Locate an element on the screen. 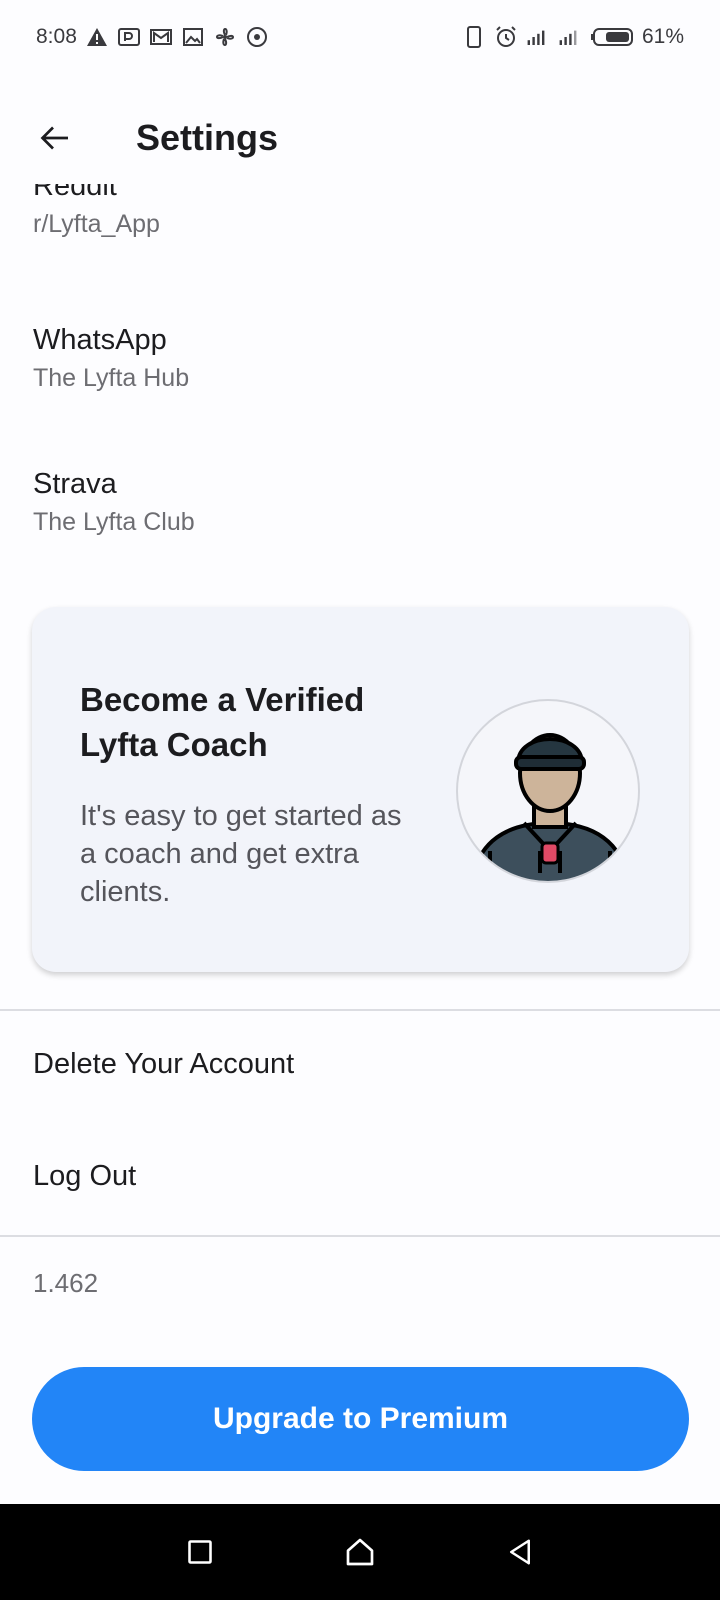 Image resolution: width=720 pixels, height=1600 pixels. list-item-strava: Strava The Lyfta Club is located at coordinates (114, 502).